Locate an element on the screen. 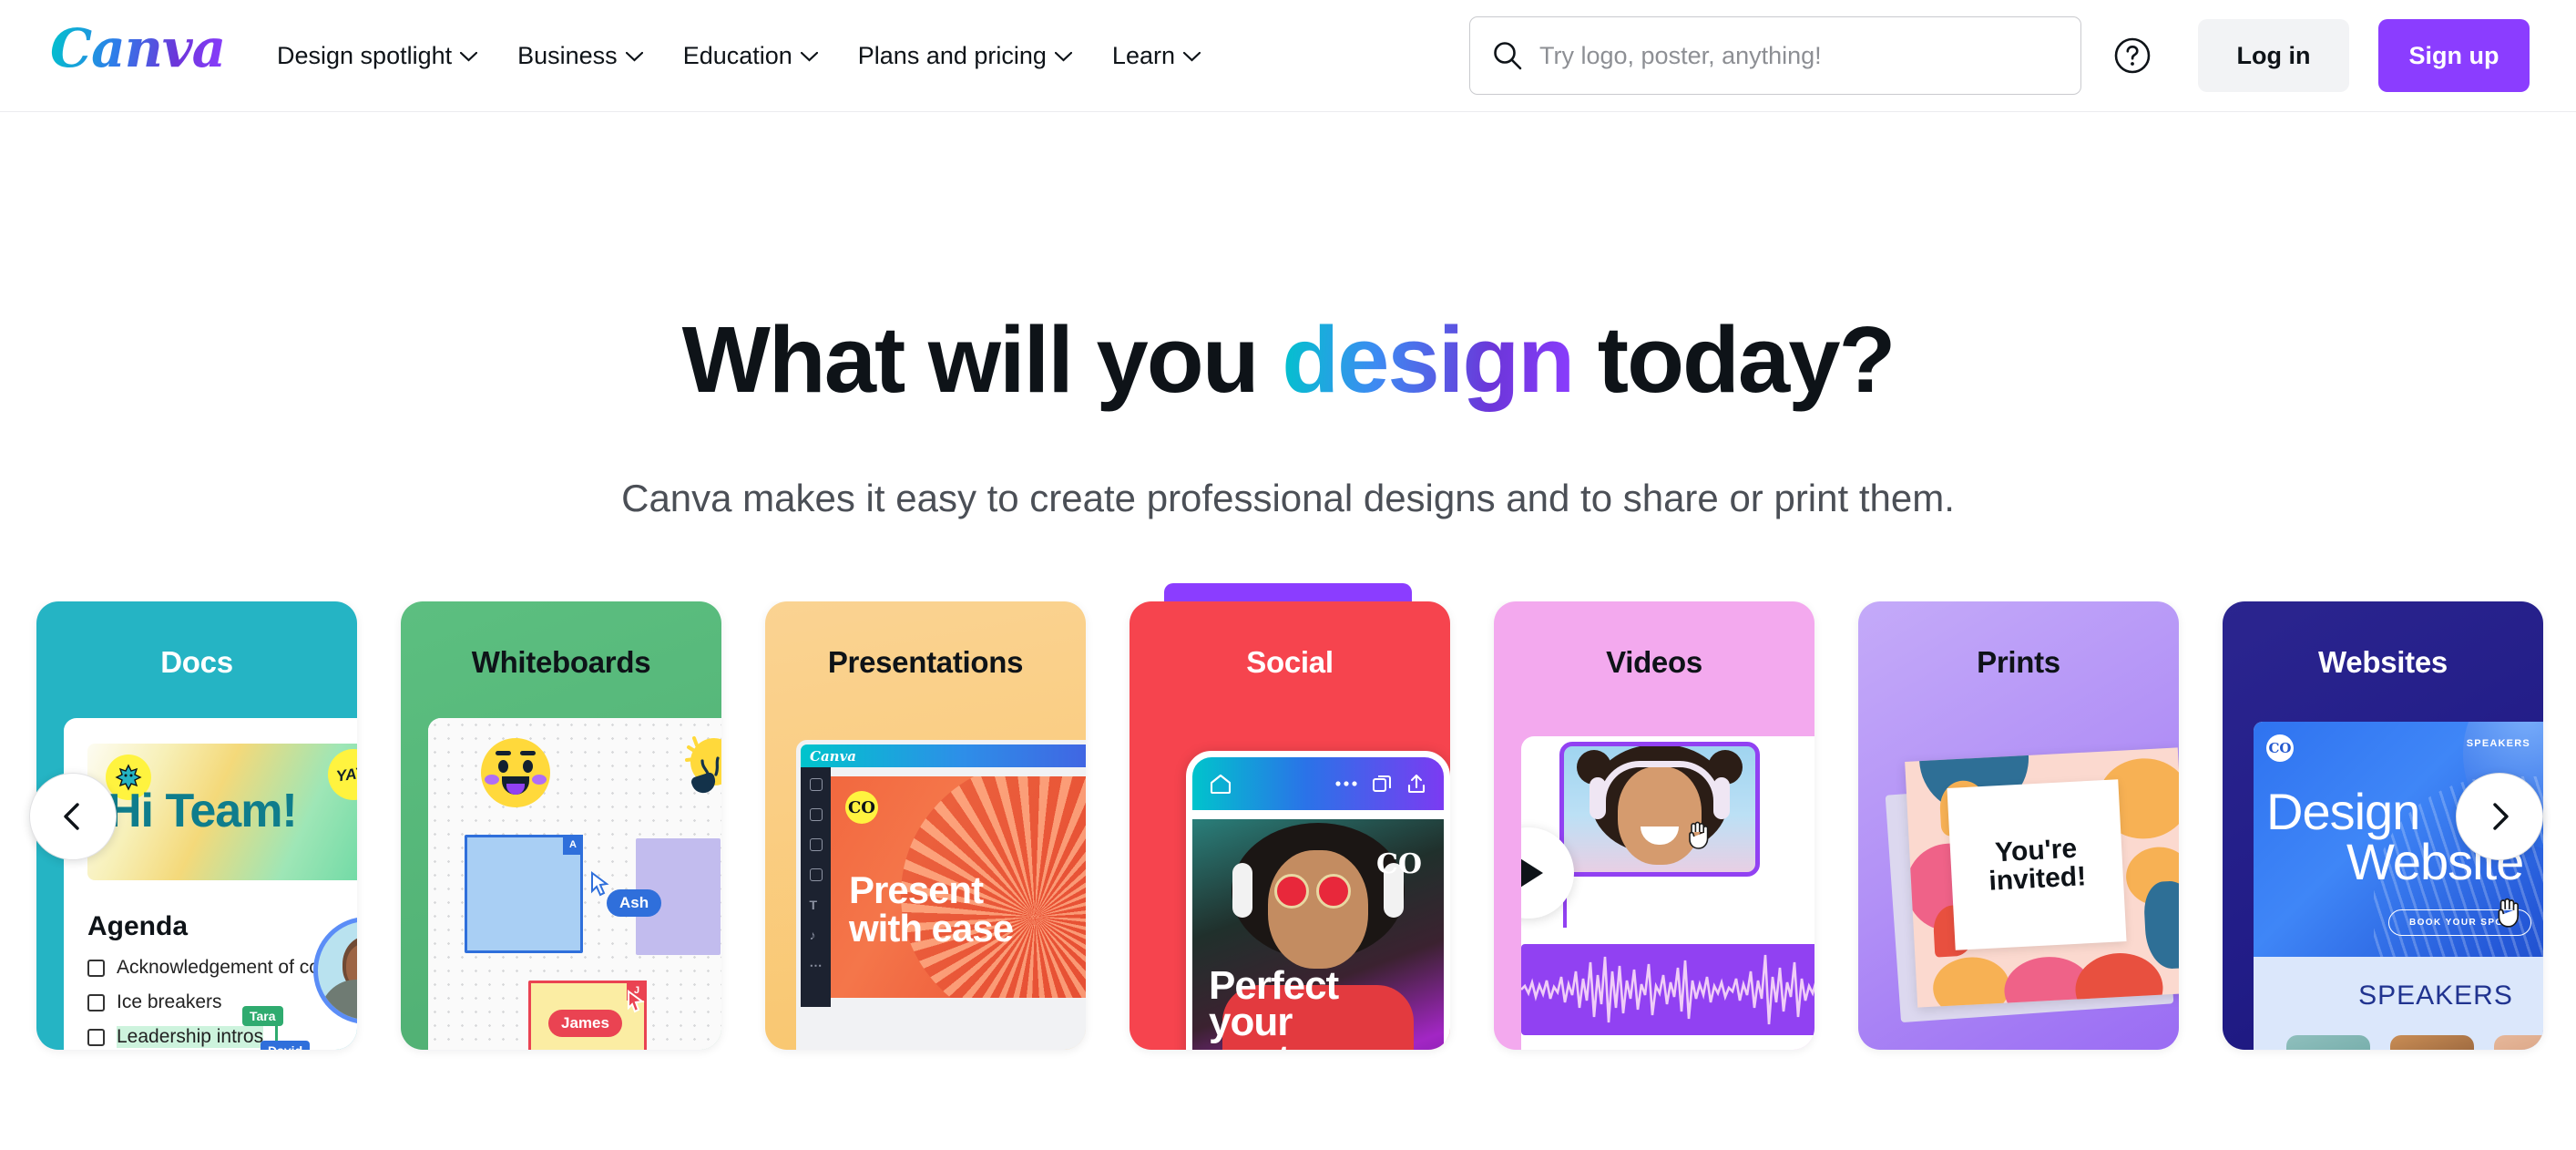 The height and width of the screenshot is (1150, 2576). nav-label: Business is located at coordinates (567, 55).